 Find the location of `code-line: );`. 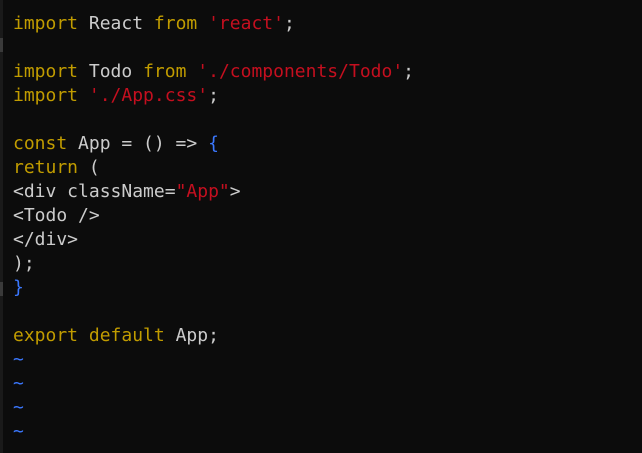

code-line: ); is located at coordinates (327, 264).